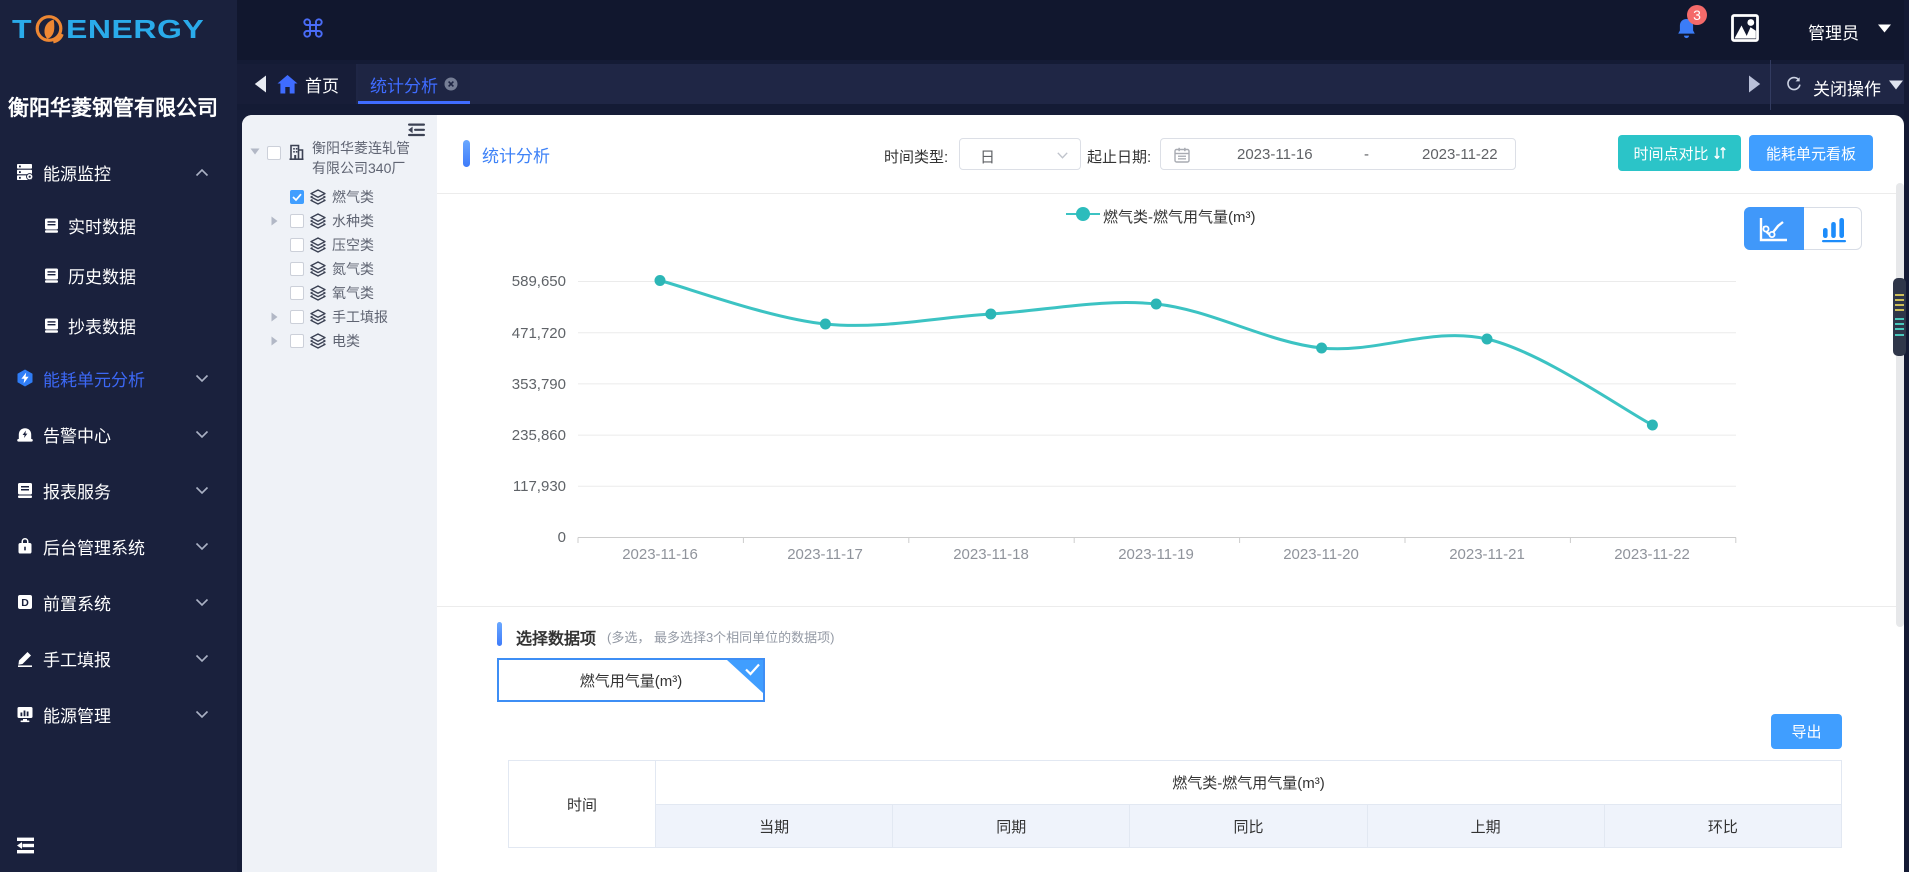  Describe the element at coordinates (1487, 554) in the screenshot. I see `svg-text: 2023-11-21` at that location.